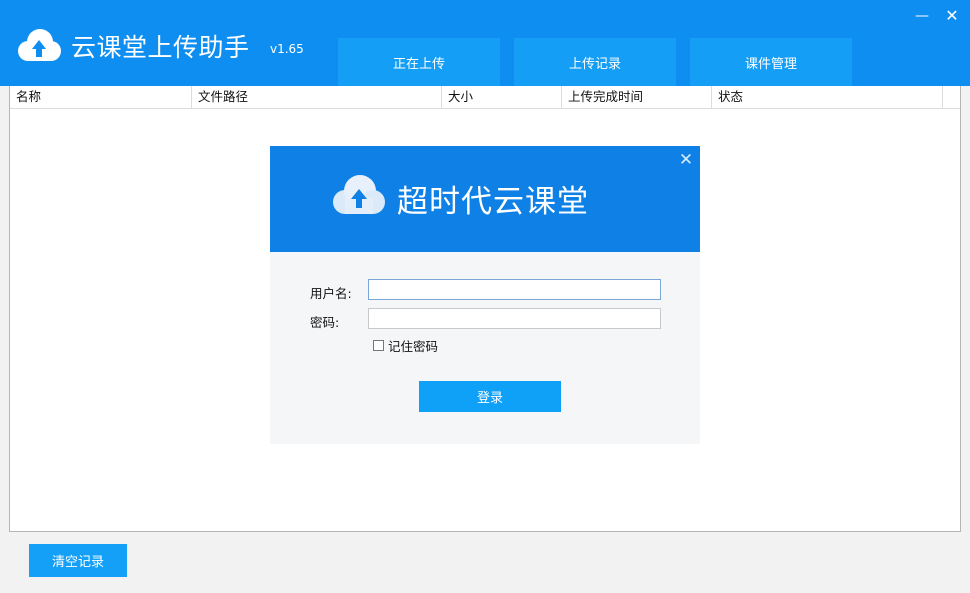  Describe the element at coordinates (317, 97) in the screenshot. I see `column-header-path: 文件路径` at that location.